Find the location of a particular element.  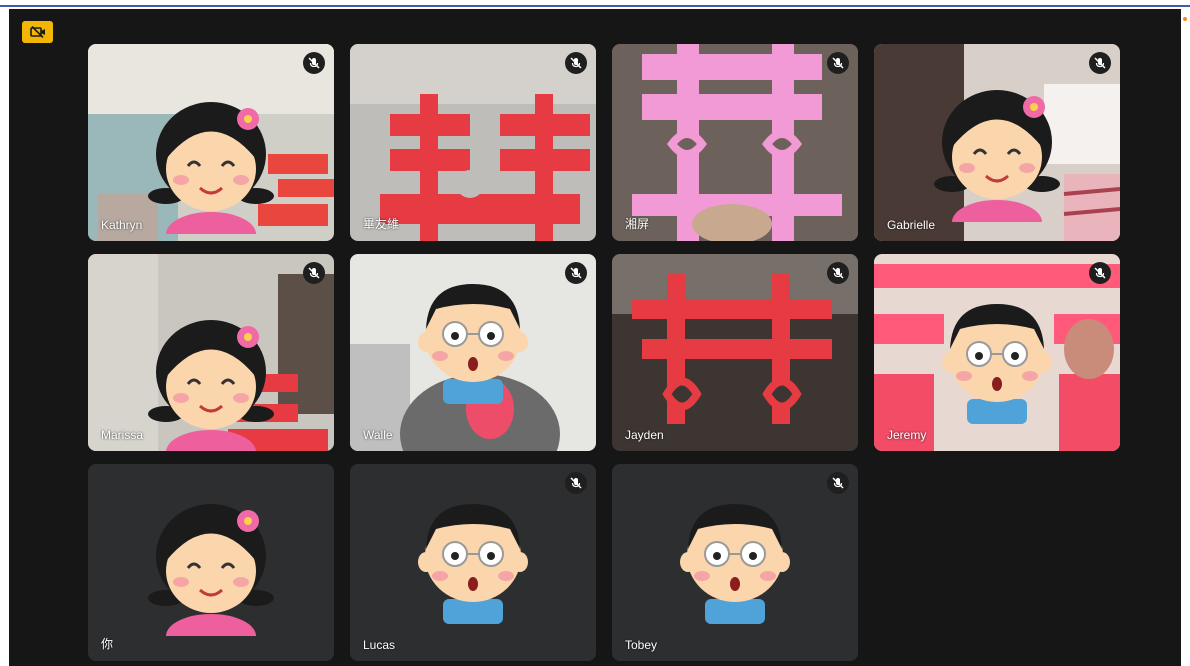

camera-off-icon is located at coordinates (37, 32).